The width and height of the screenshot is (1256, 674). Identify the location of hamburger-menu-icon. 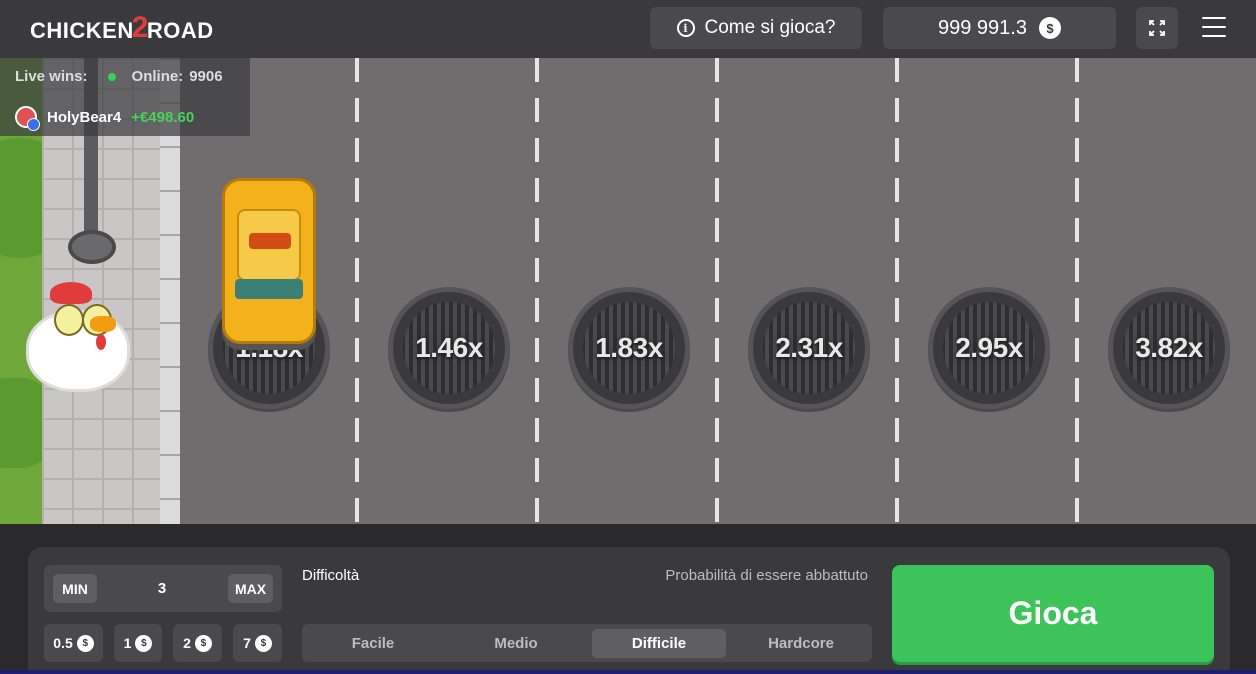
(1214, 27).